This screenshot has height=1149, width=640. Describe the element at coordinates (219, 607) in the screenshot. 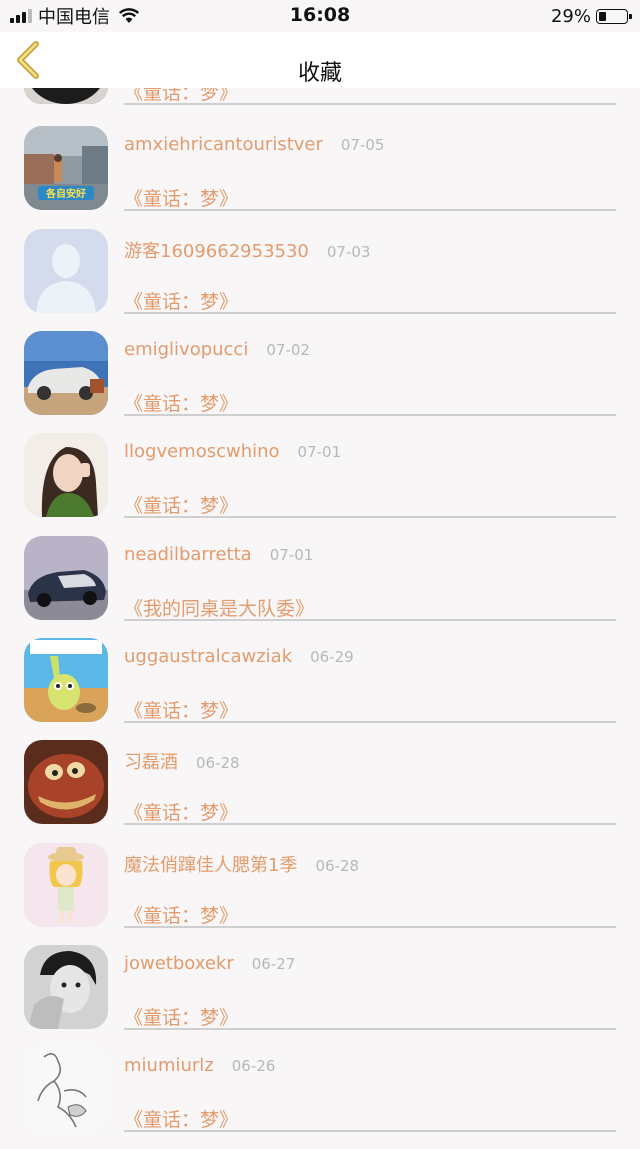

I see `item-title: 《我的同桌是大队委》` at that location.